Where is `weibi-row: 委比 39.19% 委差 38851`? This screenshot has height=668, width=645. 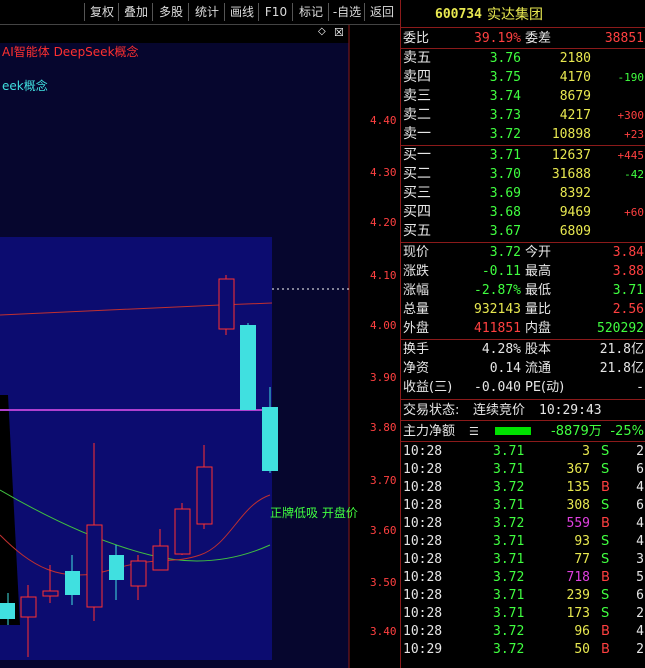 weibi-row: 委比 39.19% 委差 38851 is located at coordinates (523, 38).